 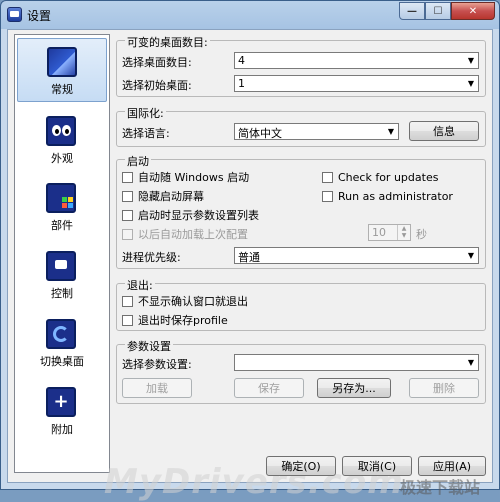 I want to click on nav-item-appearance: 外观, so click(x=62, y=140).